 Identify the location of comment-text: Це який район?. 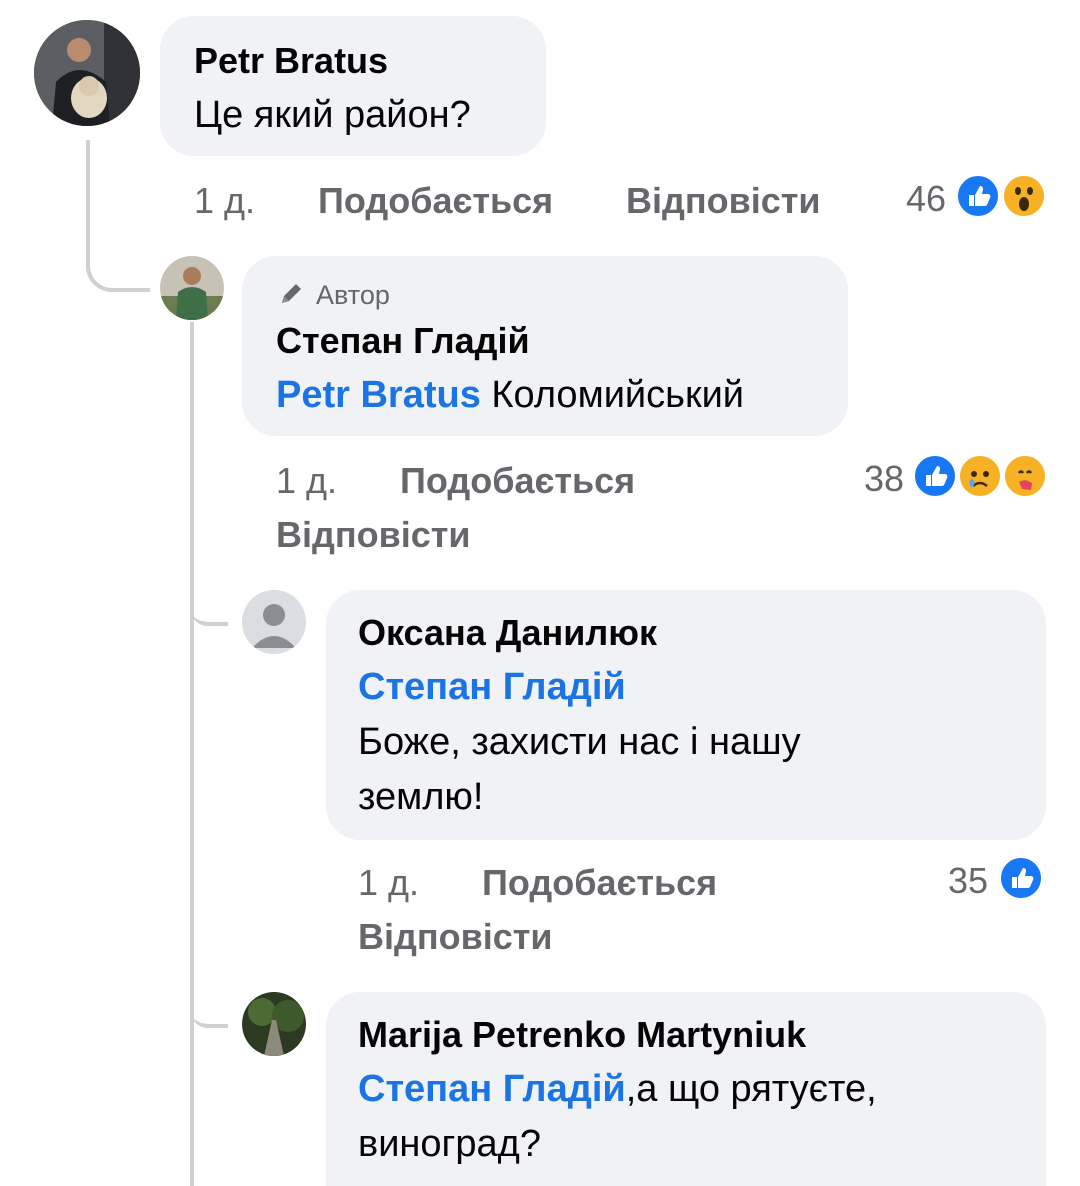
(332, 115).